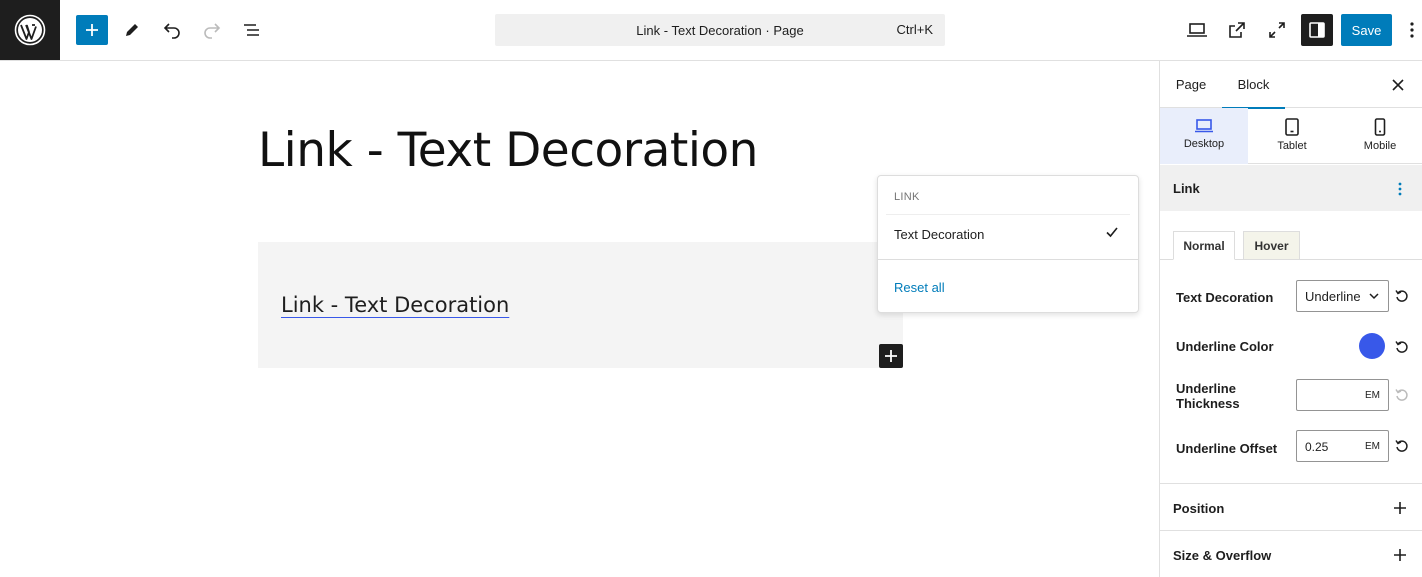 The height and width of the screenshot is (577, 1422). I want to click on external-link-icon, so click(1237, 30).